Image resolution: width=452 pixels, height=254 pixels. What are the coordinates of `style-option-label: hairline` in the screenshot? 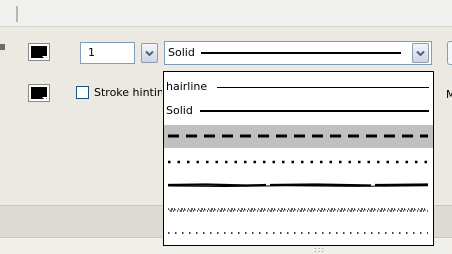 It's located at (187, 86).